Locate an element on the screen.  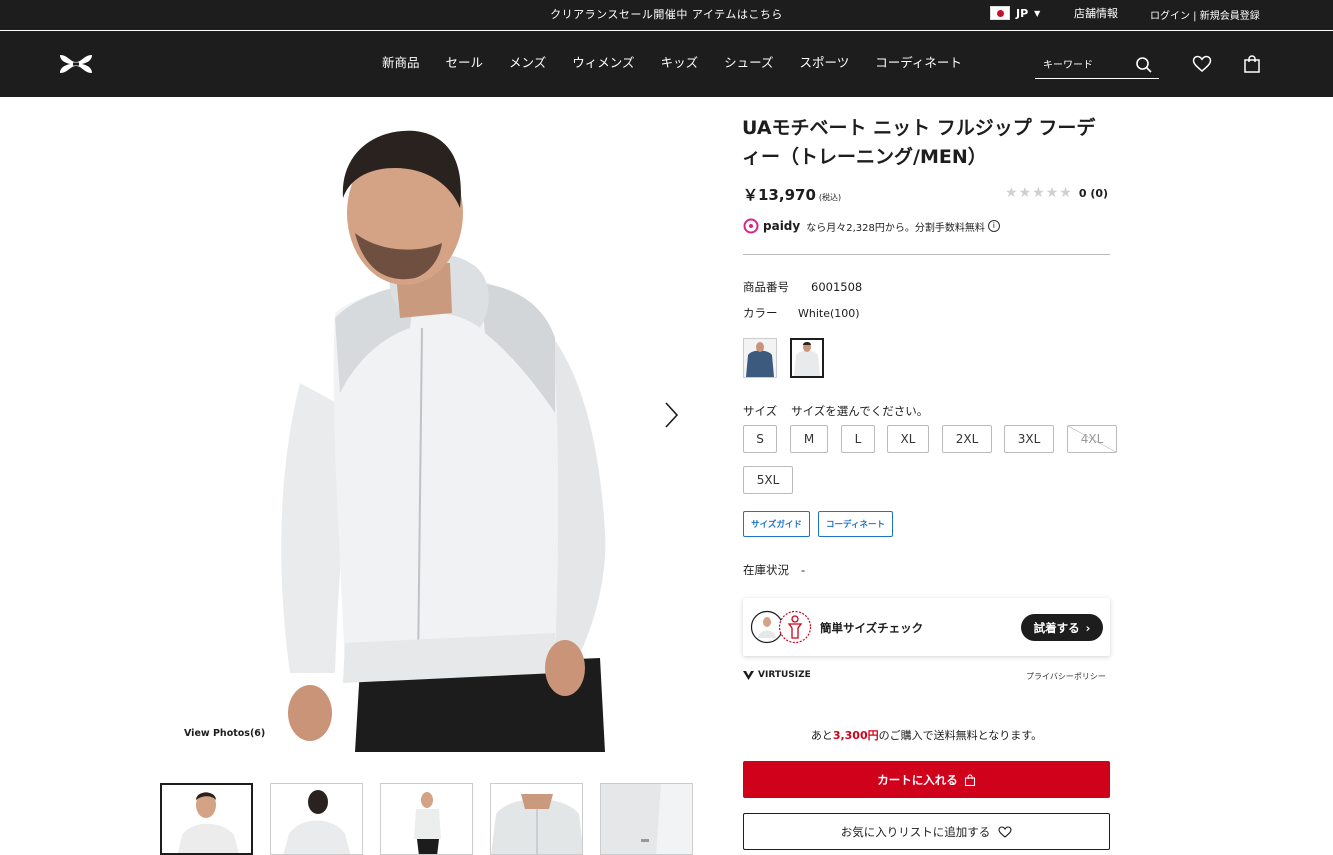
japan-flag-icon is located at coordinates (1000, 13).